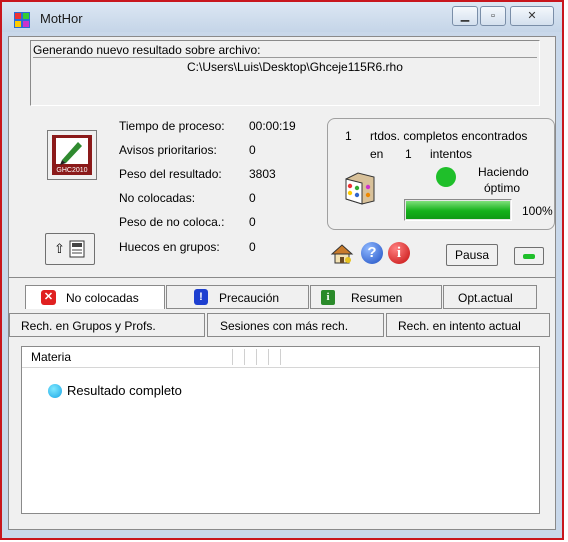 The height and width of the screenshot is (542, 568). I want to click on window-title: MotHor, so click(61, 18).